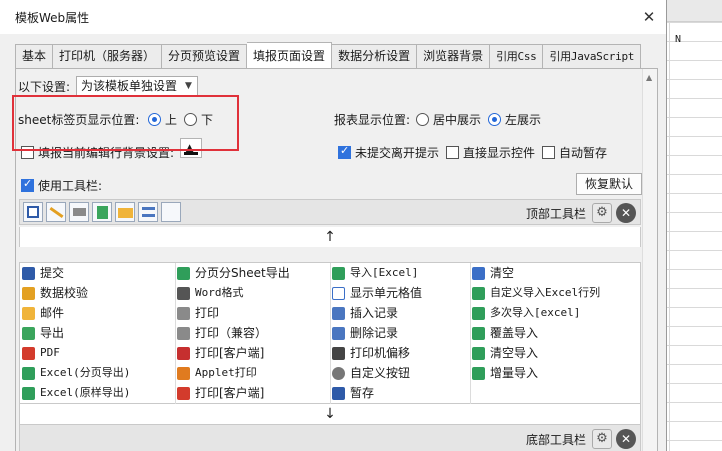  Describe the element at coordinates (205, 56) in the screenshot. I see `tab-pagination-preview: 分页预览设置` at that location.